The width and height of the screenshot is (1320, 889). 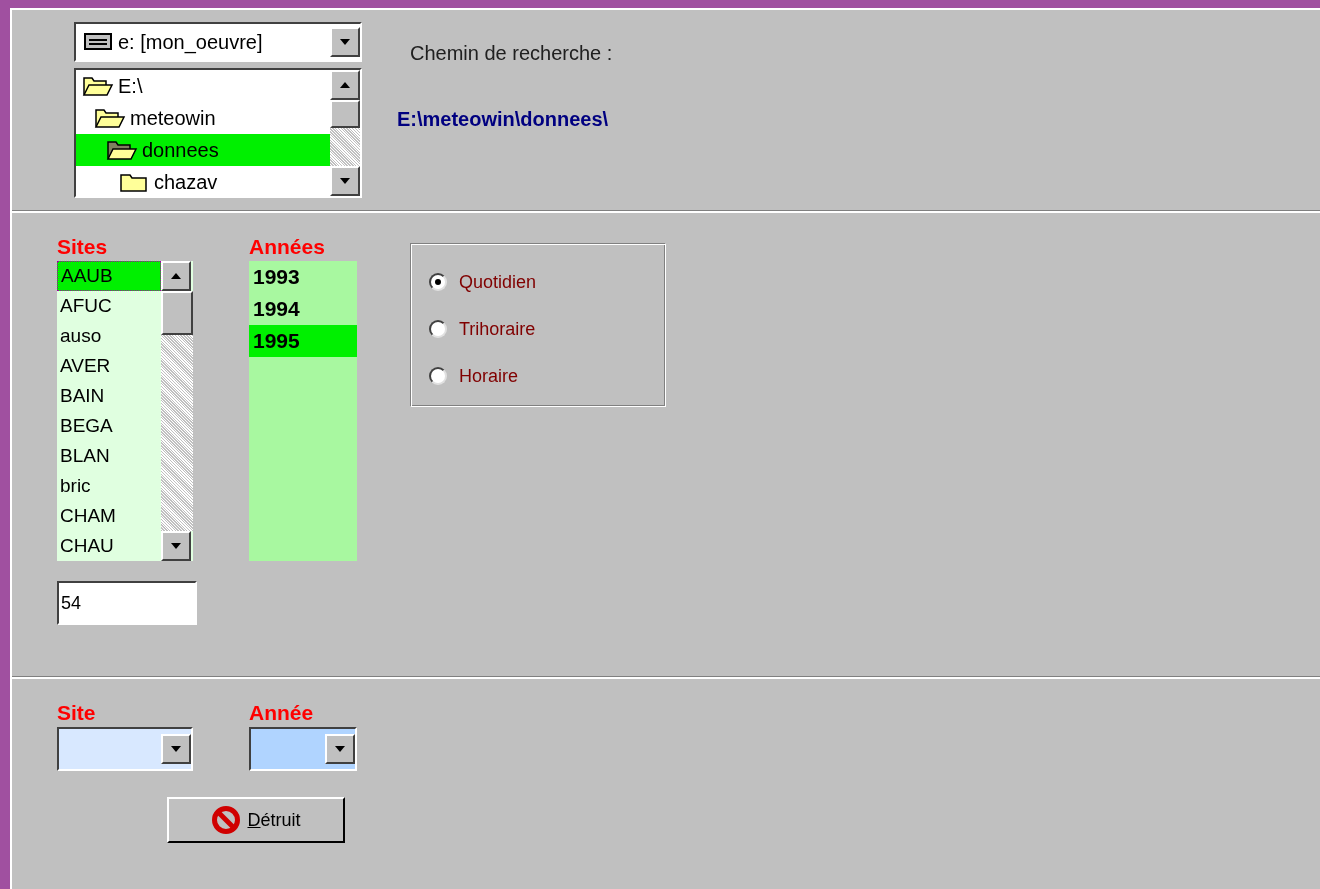 I want to click on folder-tree-item: donnees, so click(x=203, y=150).